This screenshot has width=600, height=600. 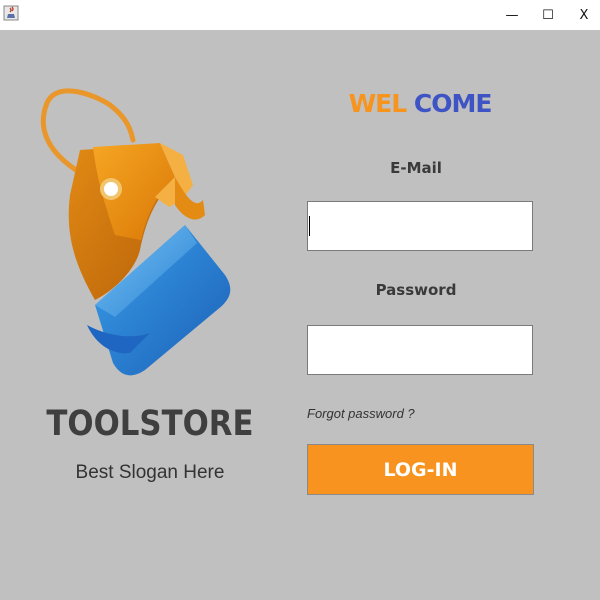 I want to click on brand-slogan: Best Slogan Here, so click(x=150, y=472).